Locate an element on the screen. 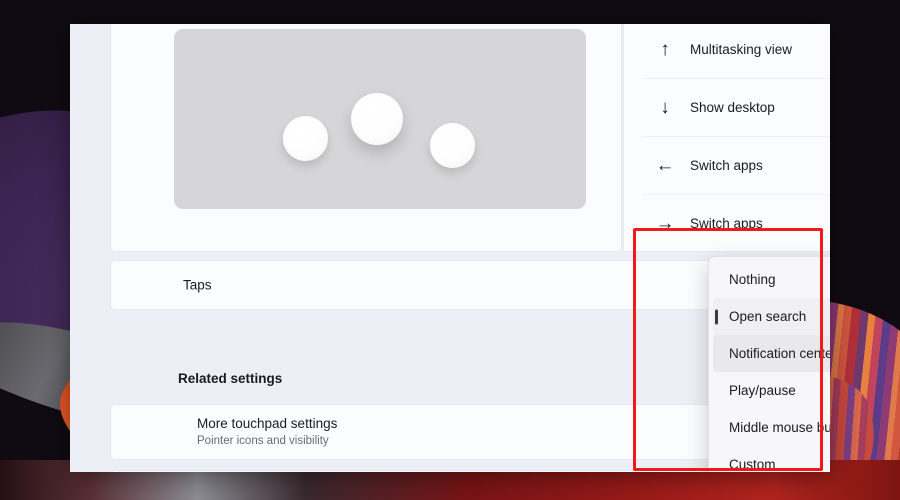  dropdown-option-nothing: Nothing is located at coordinates (771, 279).